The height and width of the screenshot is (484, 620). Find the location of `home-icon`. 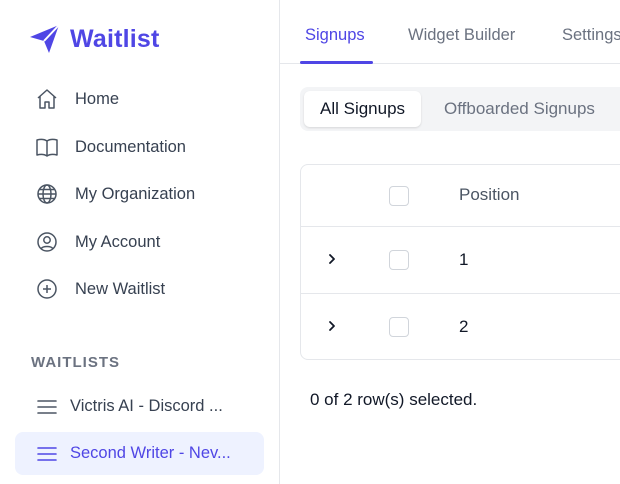

home-icon is located at coordinates (47, 99).